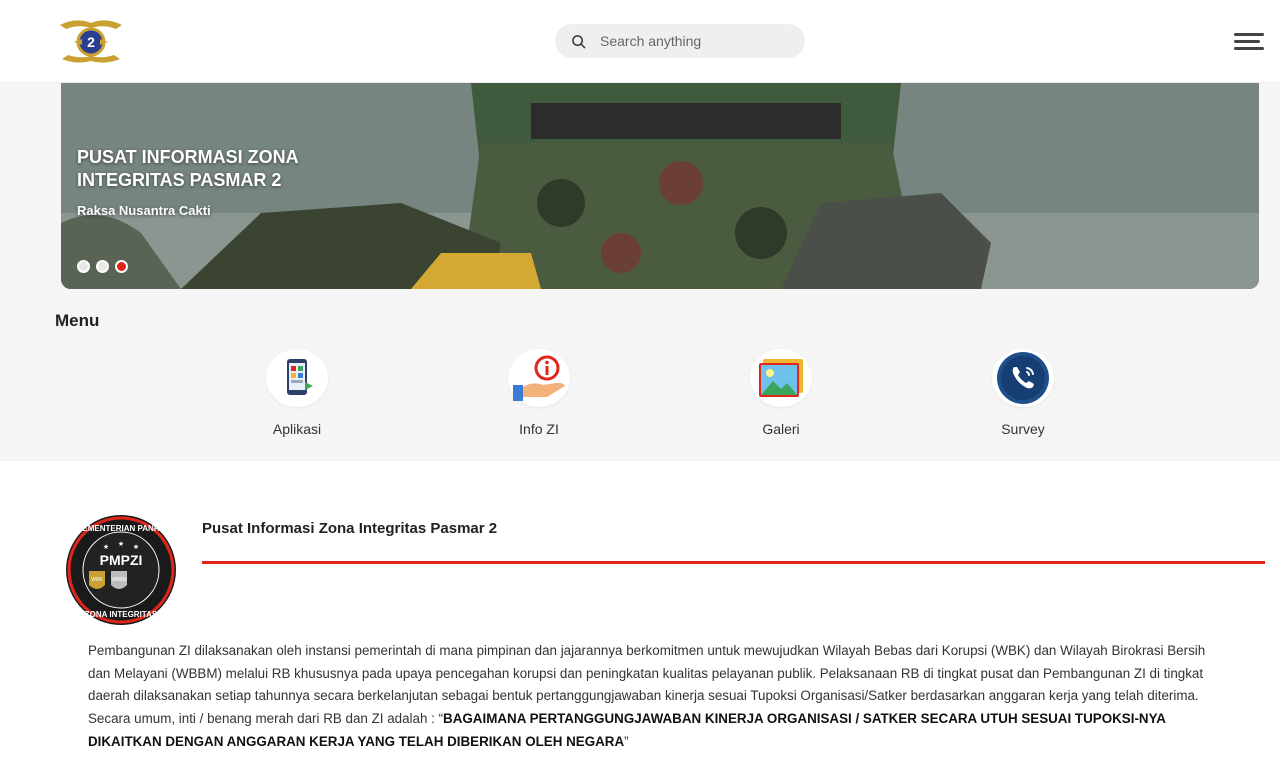 The height and width of the screenshot is (768, 1280). I want to click on menu-label: Survey, so click(1023, 429).